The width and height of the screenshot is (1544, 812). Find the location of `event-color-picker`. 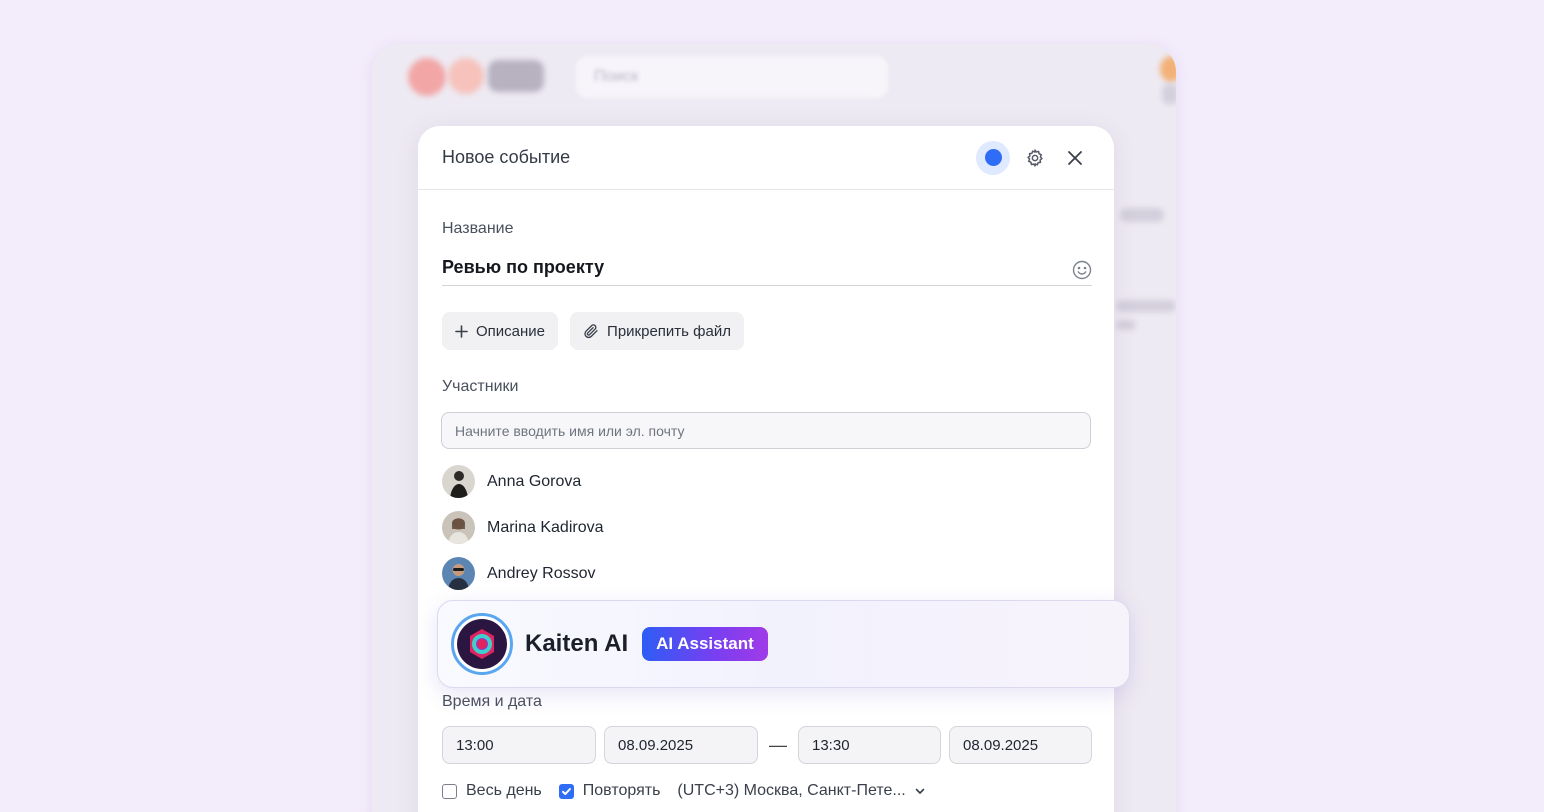

event-color-picker is located at coordinates (993, 157).